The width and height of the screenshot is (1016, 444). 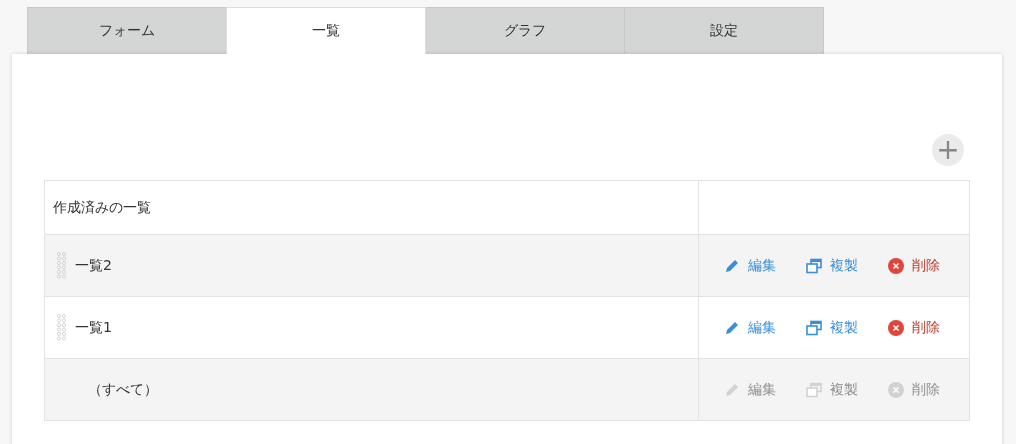 What do you see at coordinates (102, 206) in the screenshot?
I see `column-header: 作成済みの一覧` at bounding box center [102, 206].